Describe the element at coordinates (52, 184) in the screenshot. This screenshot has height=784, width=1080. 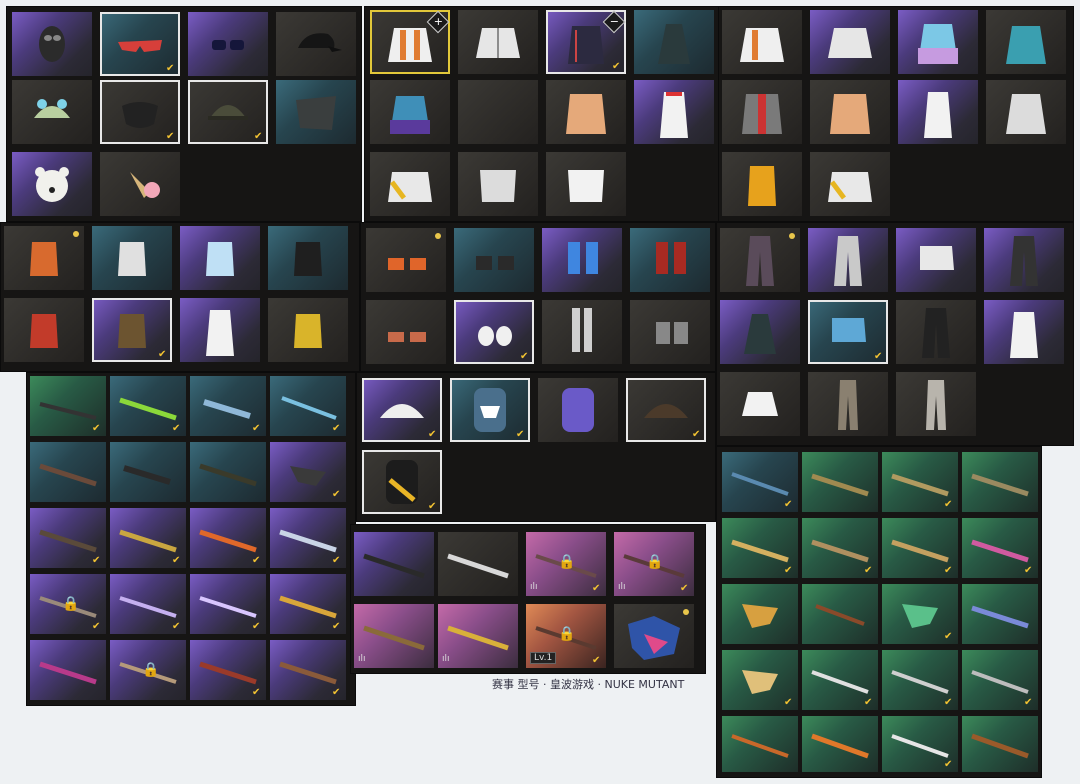
I see `item-slot-polar-bear-head` at that location.